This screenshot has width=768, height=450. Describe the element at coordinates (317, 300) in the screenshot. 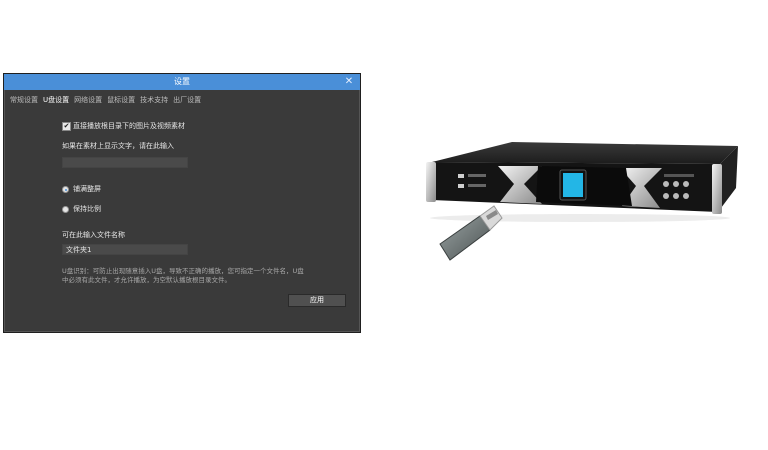

I see `apply-button: 应用` at that location.